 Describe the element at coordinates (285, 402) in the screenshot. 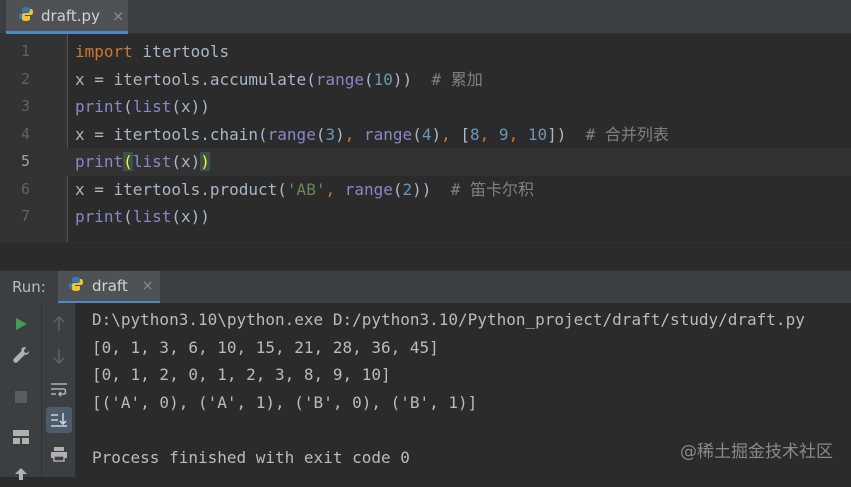

I see `console-line: [('A', 0), ('A', 1), ('B', 0), ('B', 1)]` at that location.